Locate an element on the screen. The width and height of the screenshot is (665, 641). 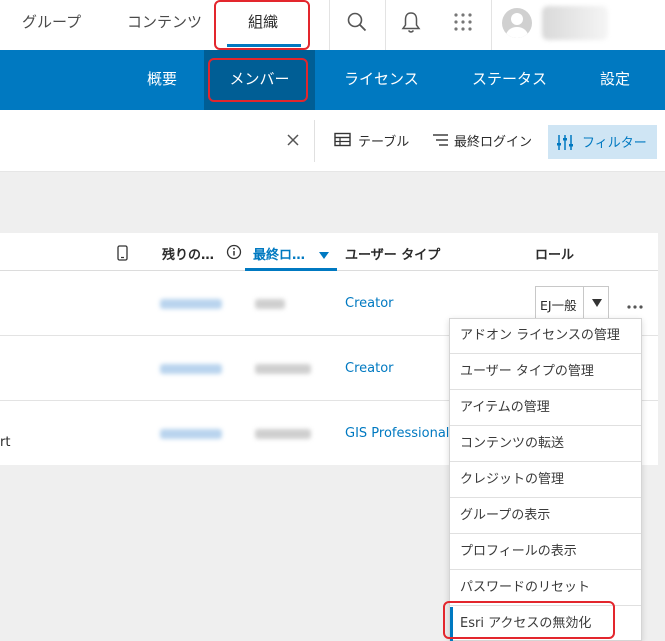
menu-item-manage-addon-licenses: アドオン ライセンスの管理 is located at coordinates (545, 336).